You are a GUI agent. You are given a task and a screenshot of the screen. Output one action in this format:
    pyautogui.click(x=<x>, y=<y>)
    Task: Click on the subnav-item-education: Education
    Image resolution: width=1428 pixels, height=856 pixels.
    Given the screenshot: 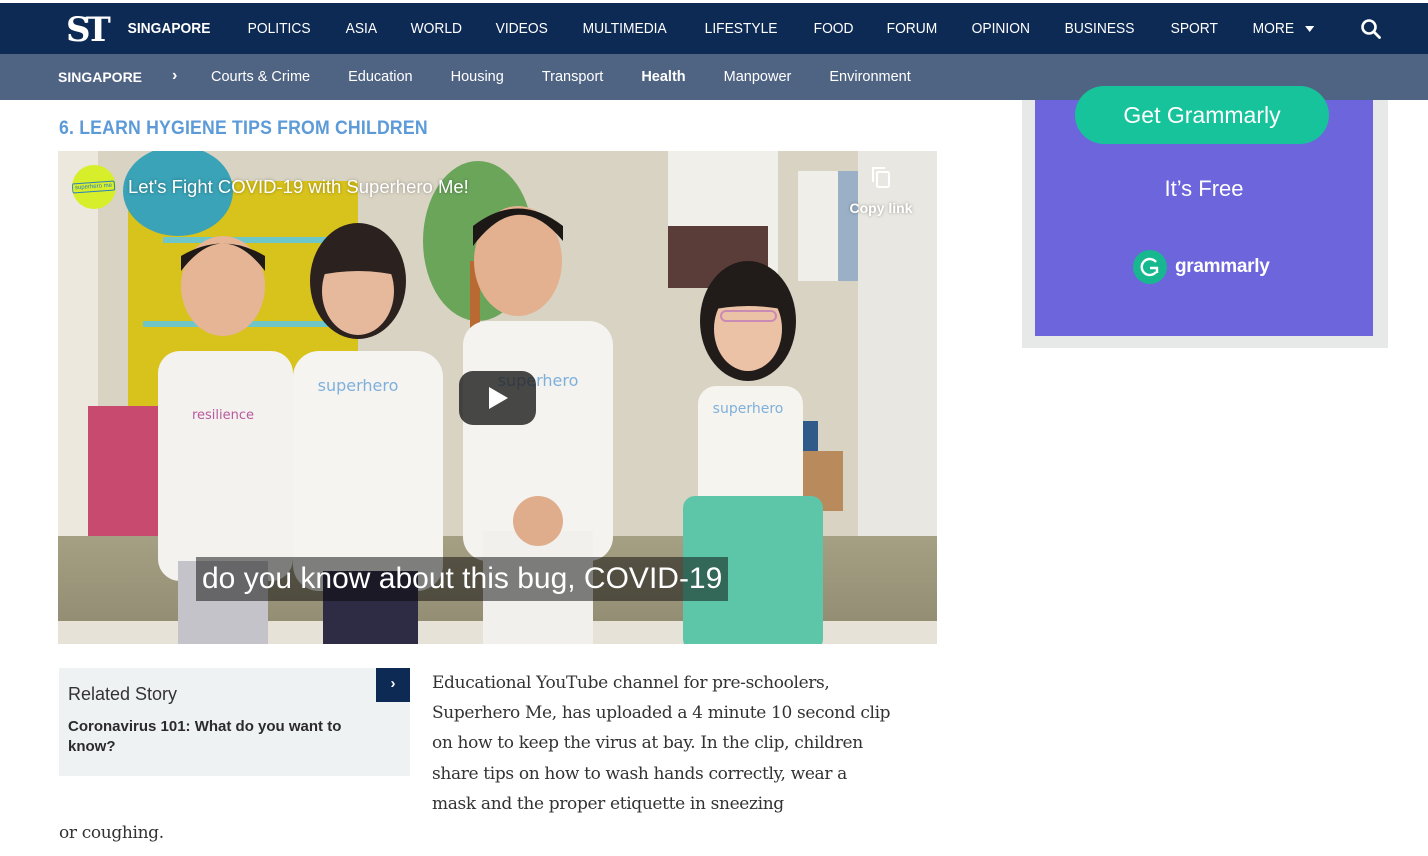 What is the action you would take?
    pyautogui.click(x=380, y=77)
    